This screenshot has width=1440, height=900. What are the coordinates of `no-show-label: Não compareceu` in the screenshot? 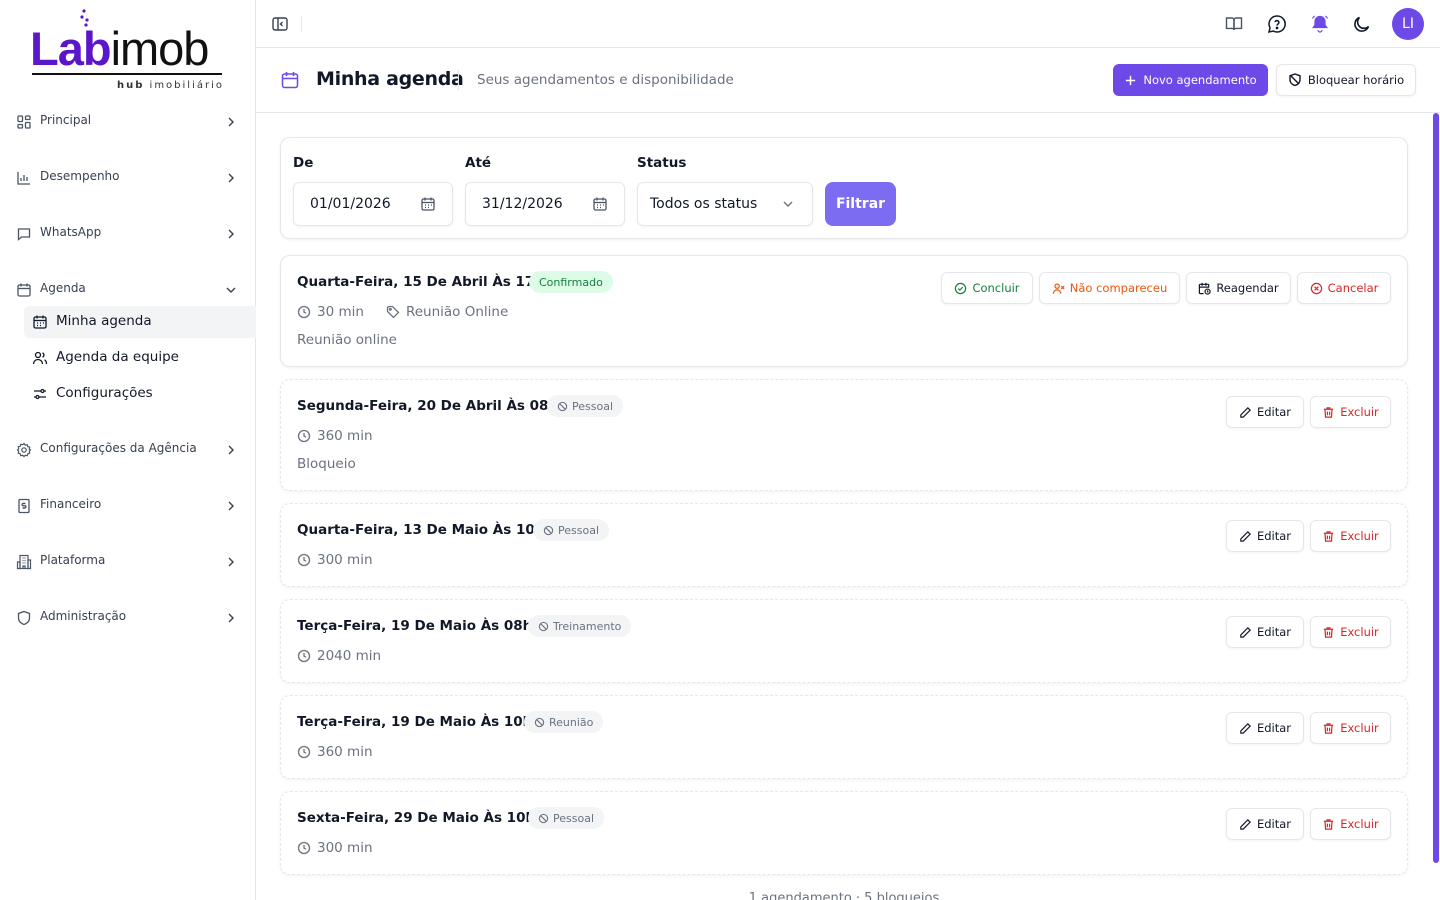 It's located at (1118, 288).